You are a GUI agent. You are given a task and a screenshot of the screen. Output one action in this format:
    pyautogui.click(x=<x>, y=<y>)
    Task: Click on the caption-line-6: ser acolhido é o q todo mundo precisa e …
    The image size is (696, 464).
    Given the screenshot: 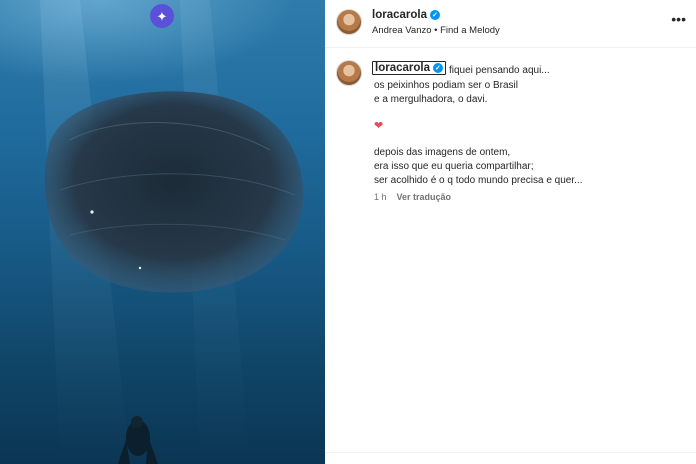 What is the action you would take?
    pyautogui.click(x=478, y=180)
    